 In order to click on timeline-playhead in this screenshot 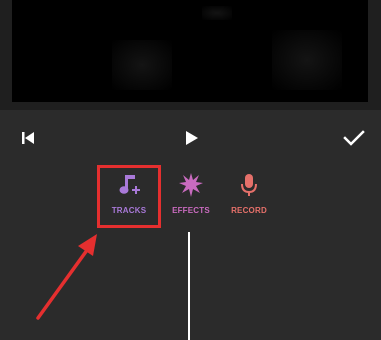, I will do `click(189, 286)`.